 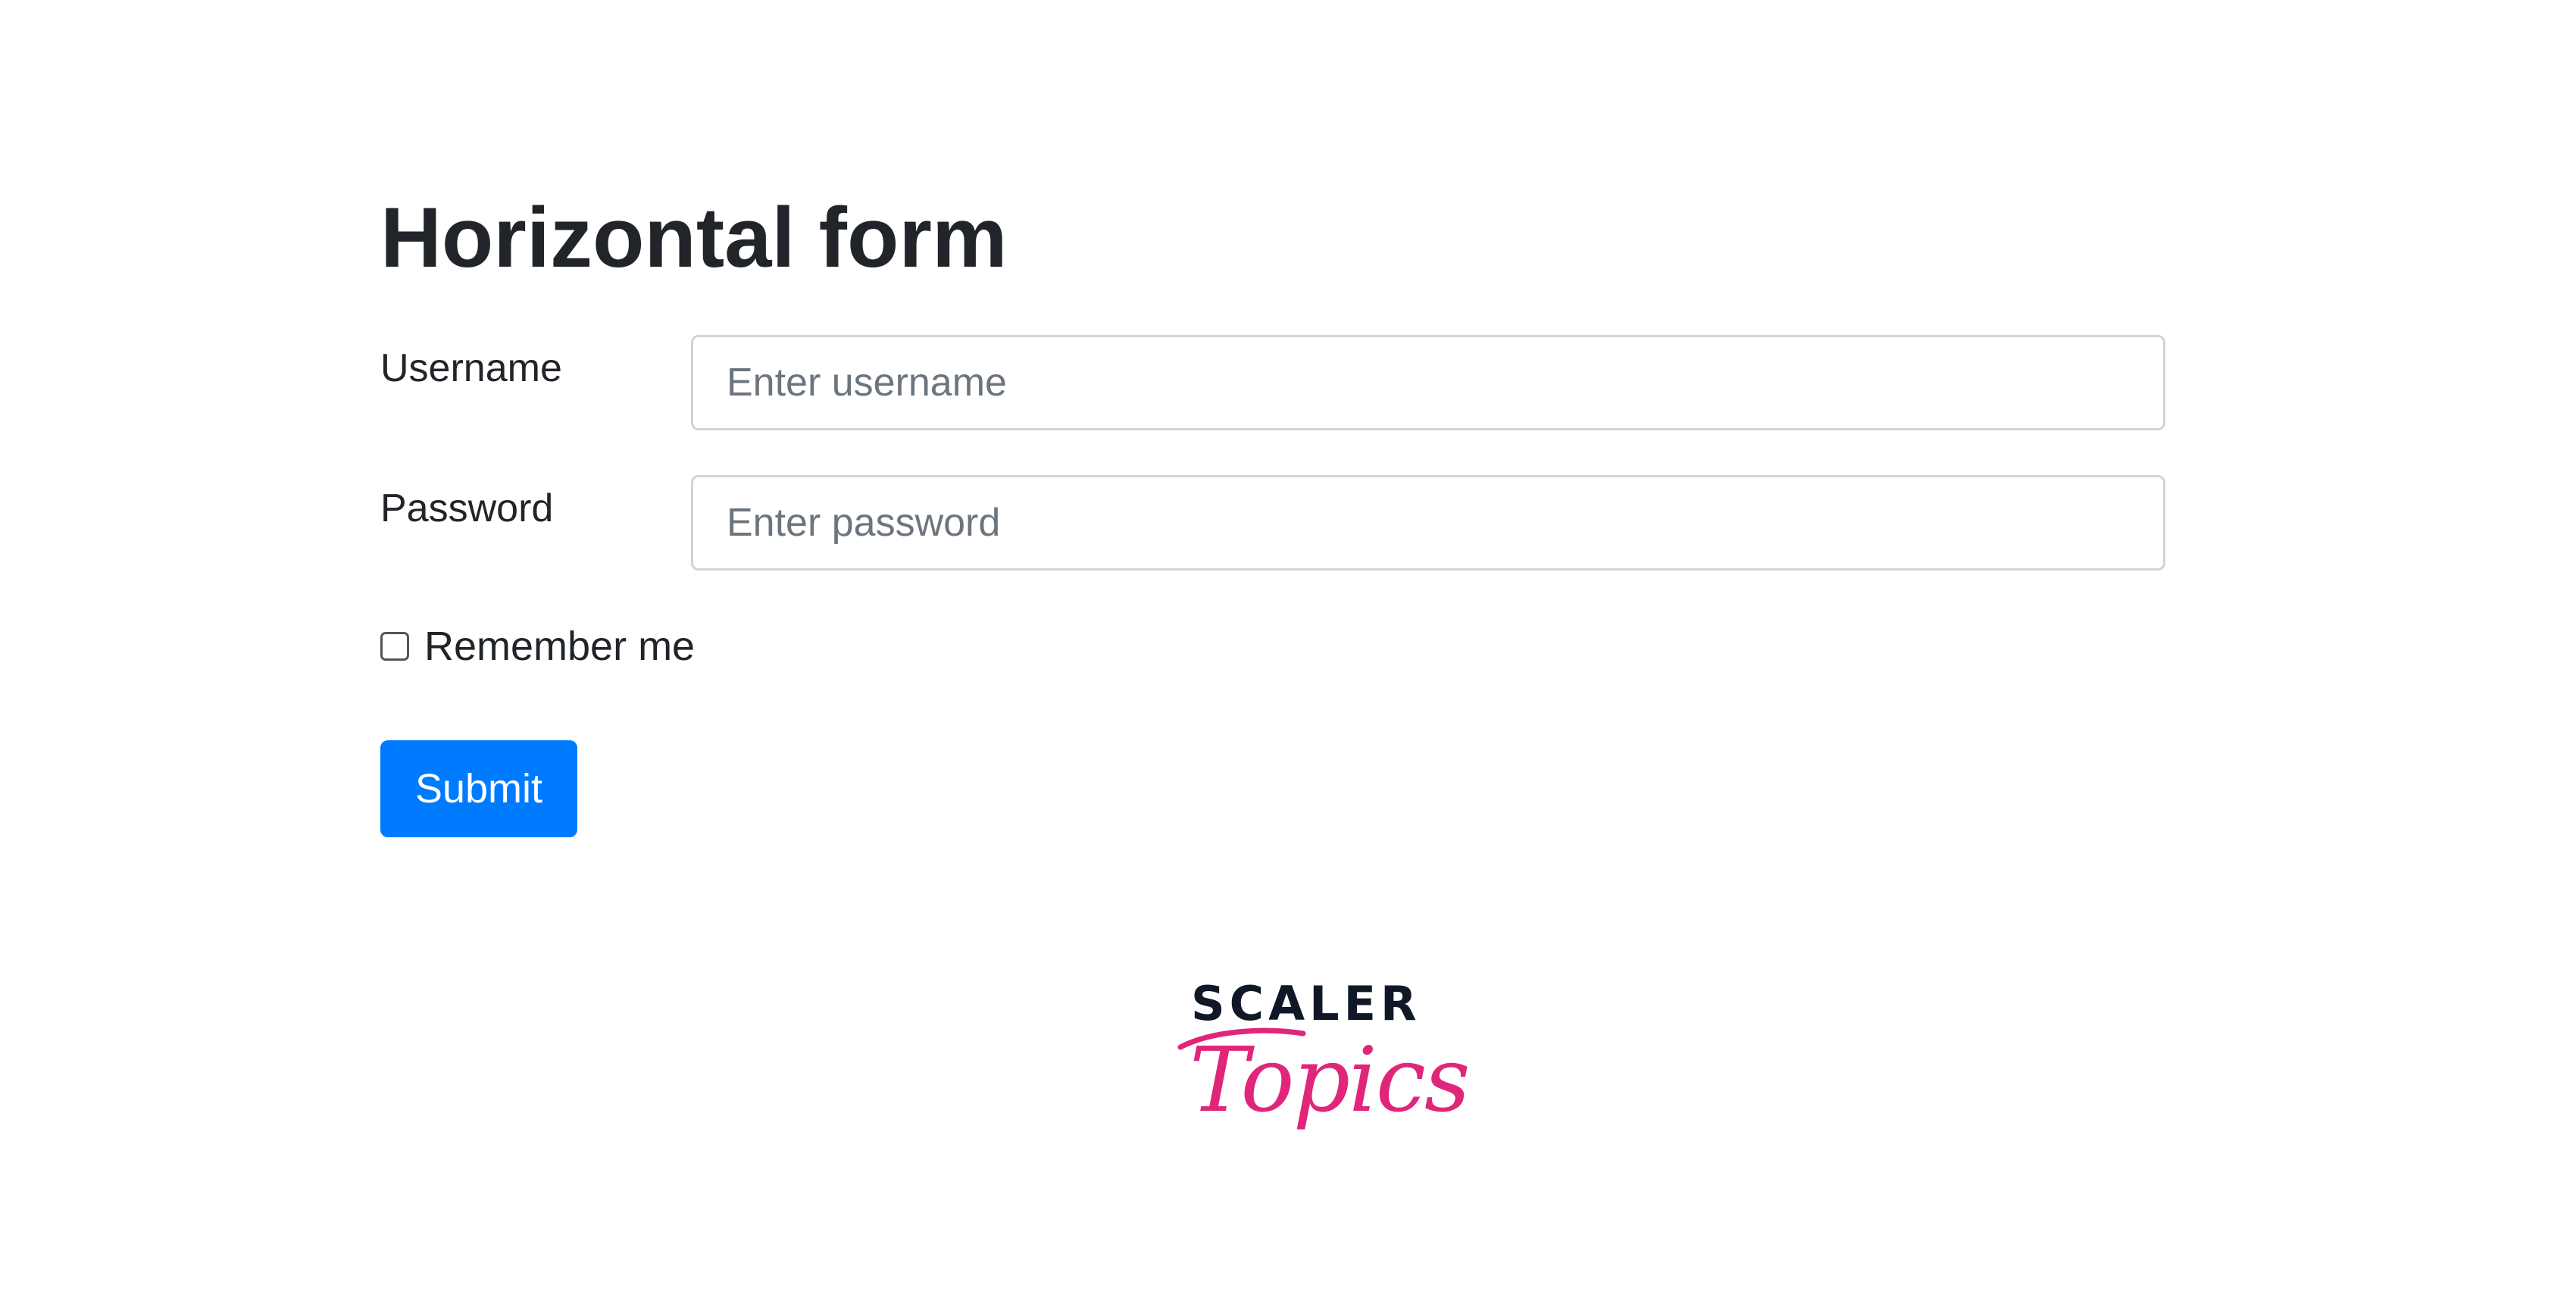 What do you see at coordinates (1428, 523) in the screenshot?
I see `password-input` at bounding box center [1428, 523].